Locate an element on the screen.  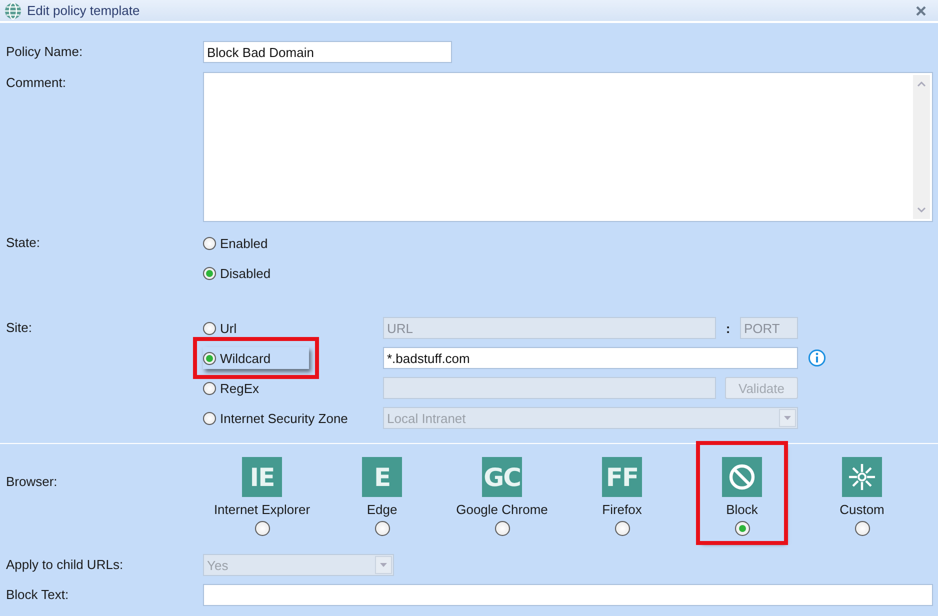
browser-label: Firefox is located at coordinates (622, 510).